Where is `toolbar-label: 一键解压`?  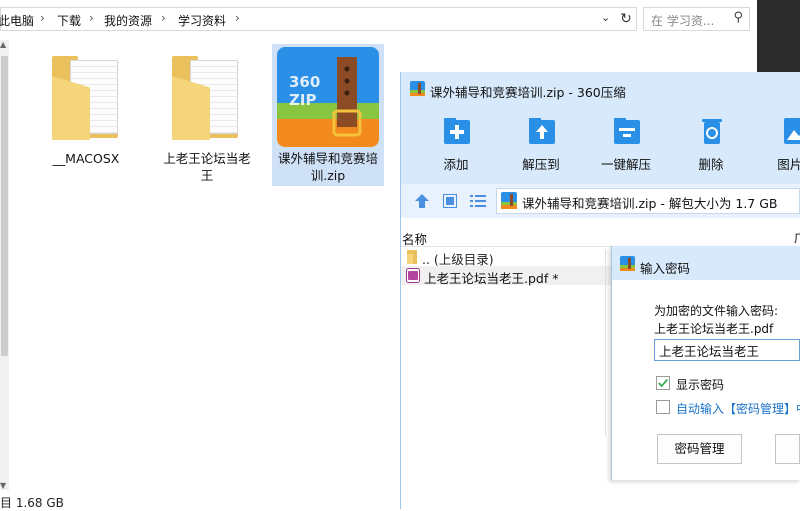 toolbar-label: 一键解压 is located at coordinates (625, 164).